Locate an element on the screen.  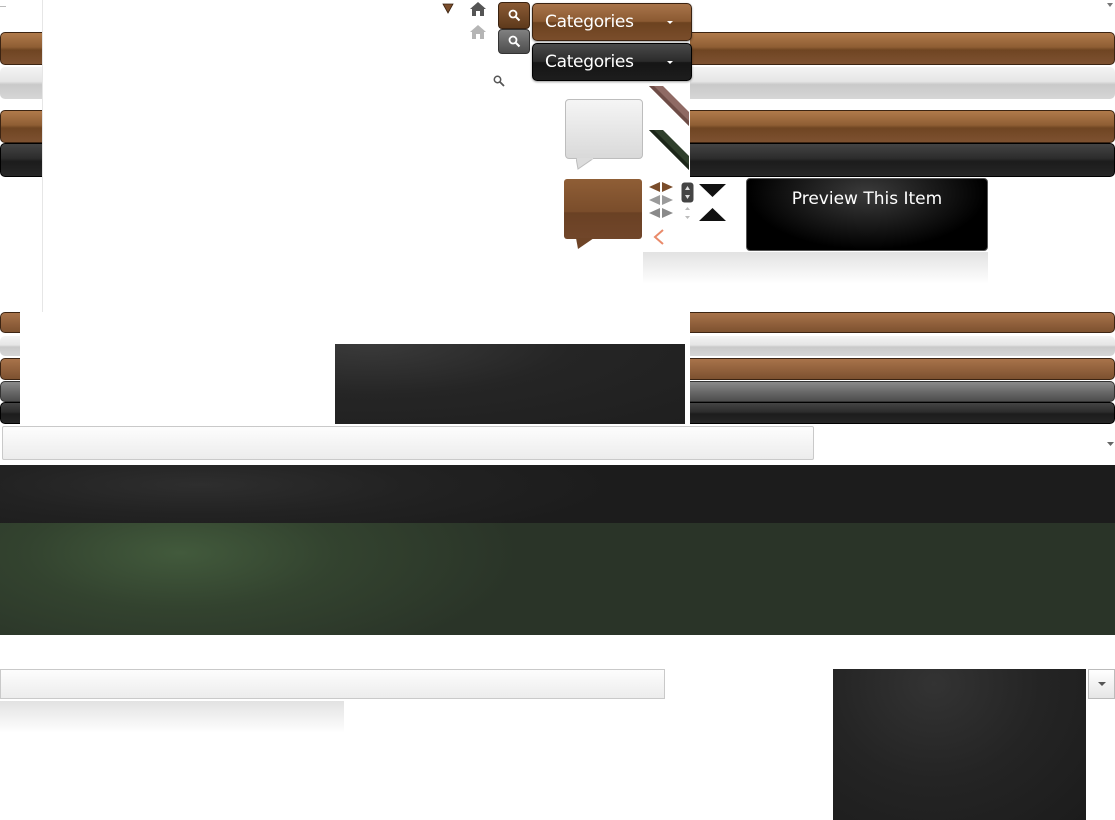
dark-band is located at coordinates (557, 494).